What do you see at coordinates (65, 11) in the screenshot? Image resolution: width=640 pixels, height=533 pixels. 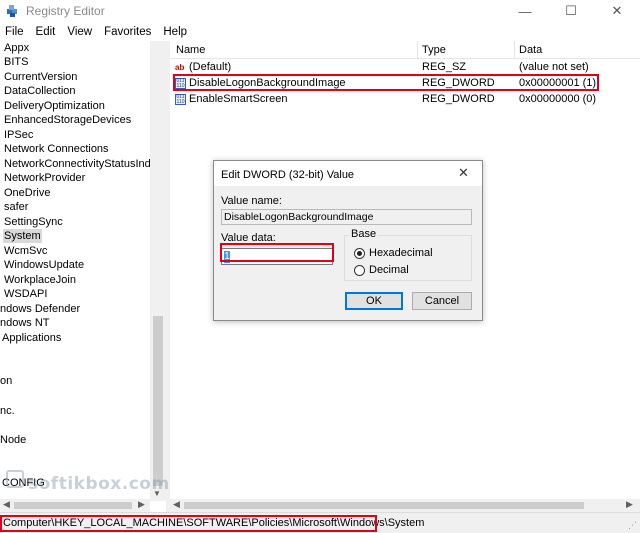 I see `window-title: Registry Editor` at bounding box center [65, 11].